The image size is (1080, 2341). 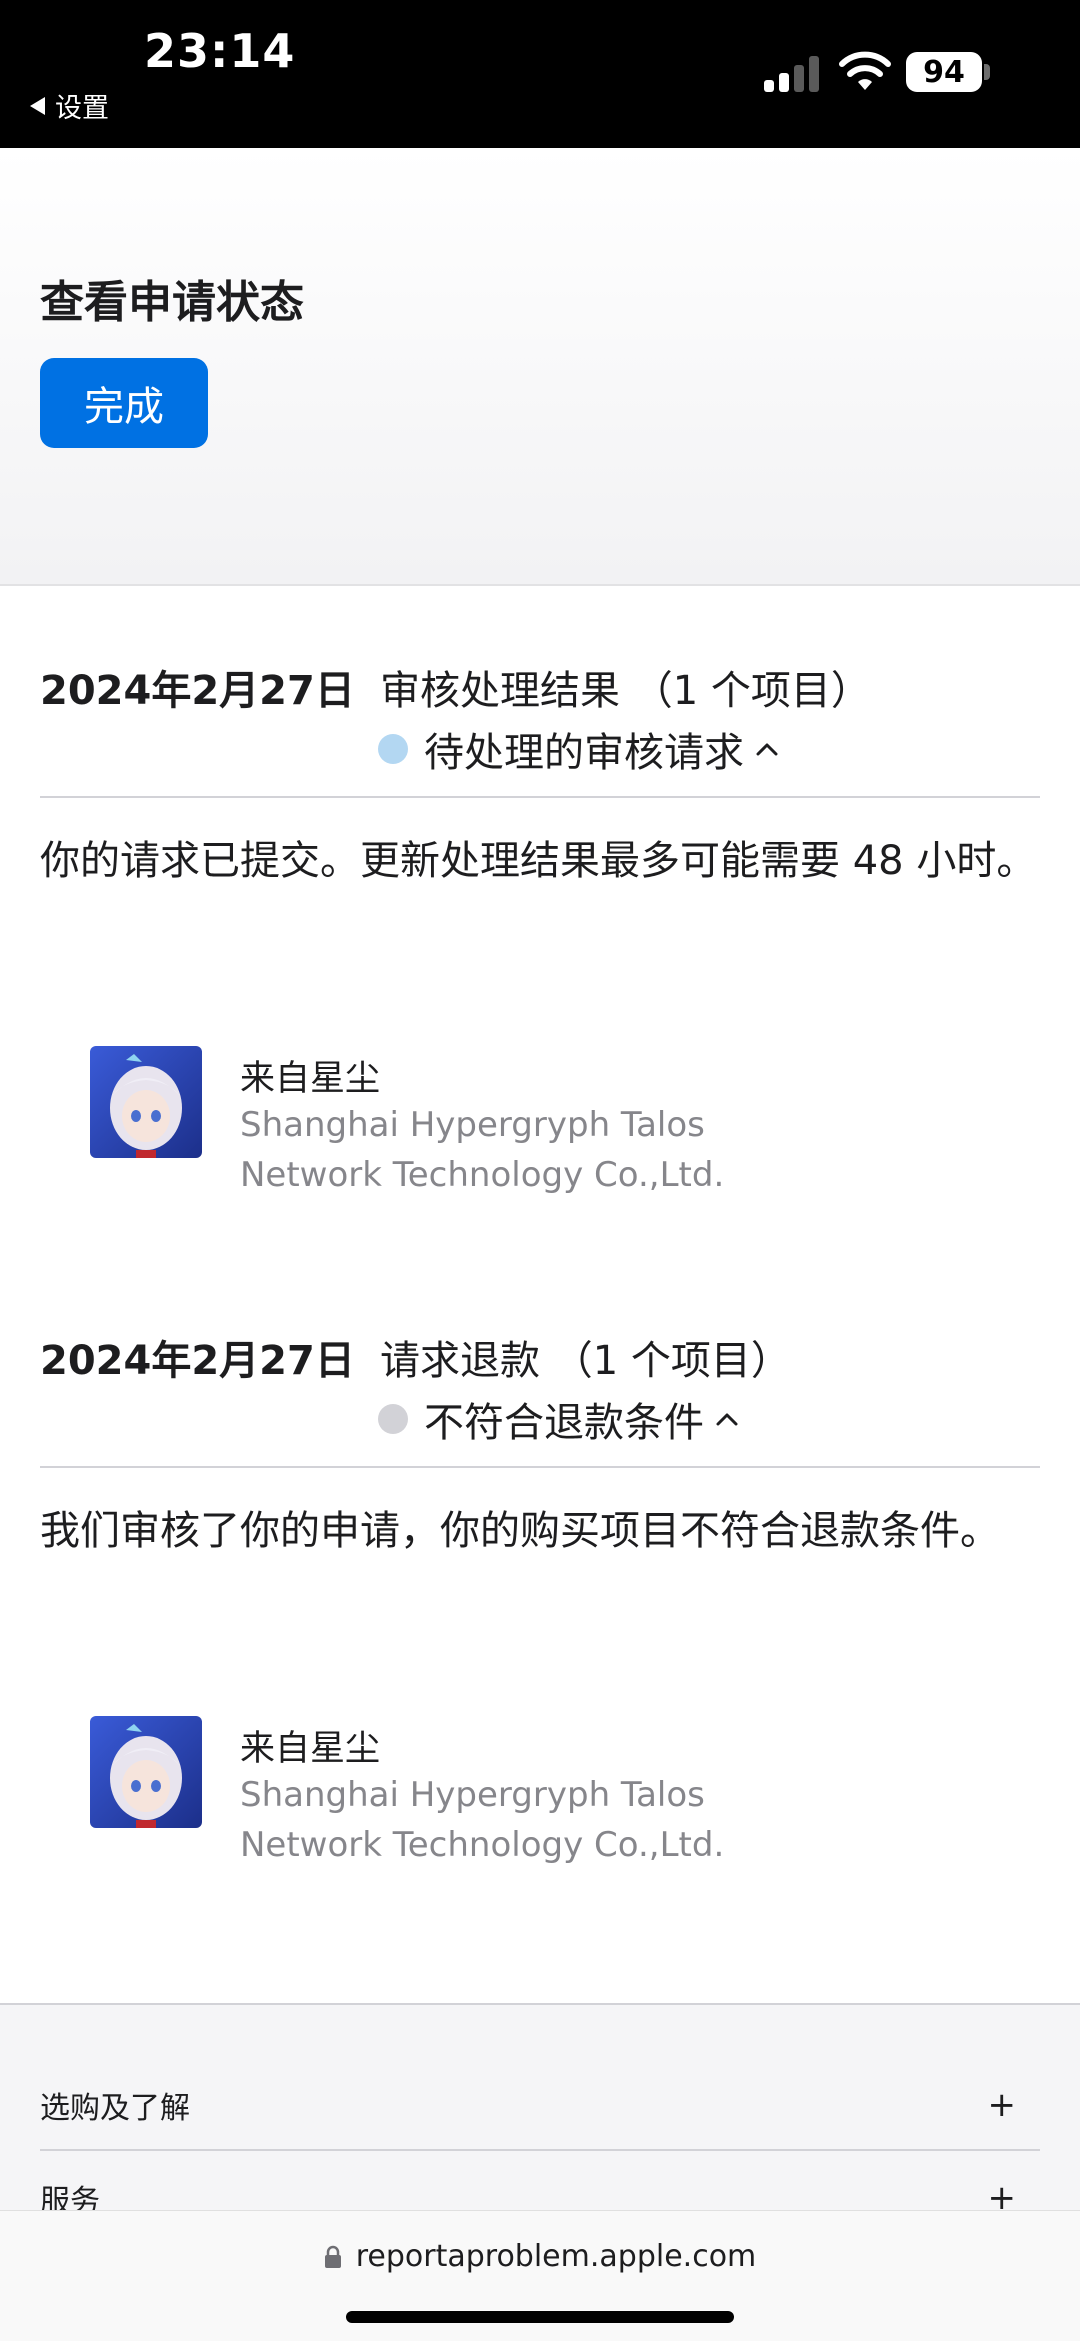 I want to click on battery-icon: 94, so click(x=944, y=72).